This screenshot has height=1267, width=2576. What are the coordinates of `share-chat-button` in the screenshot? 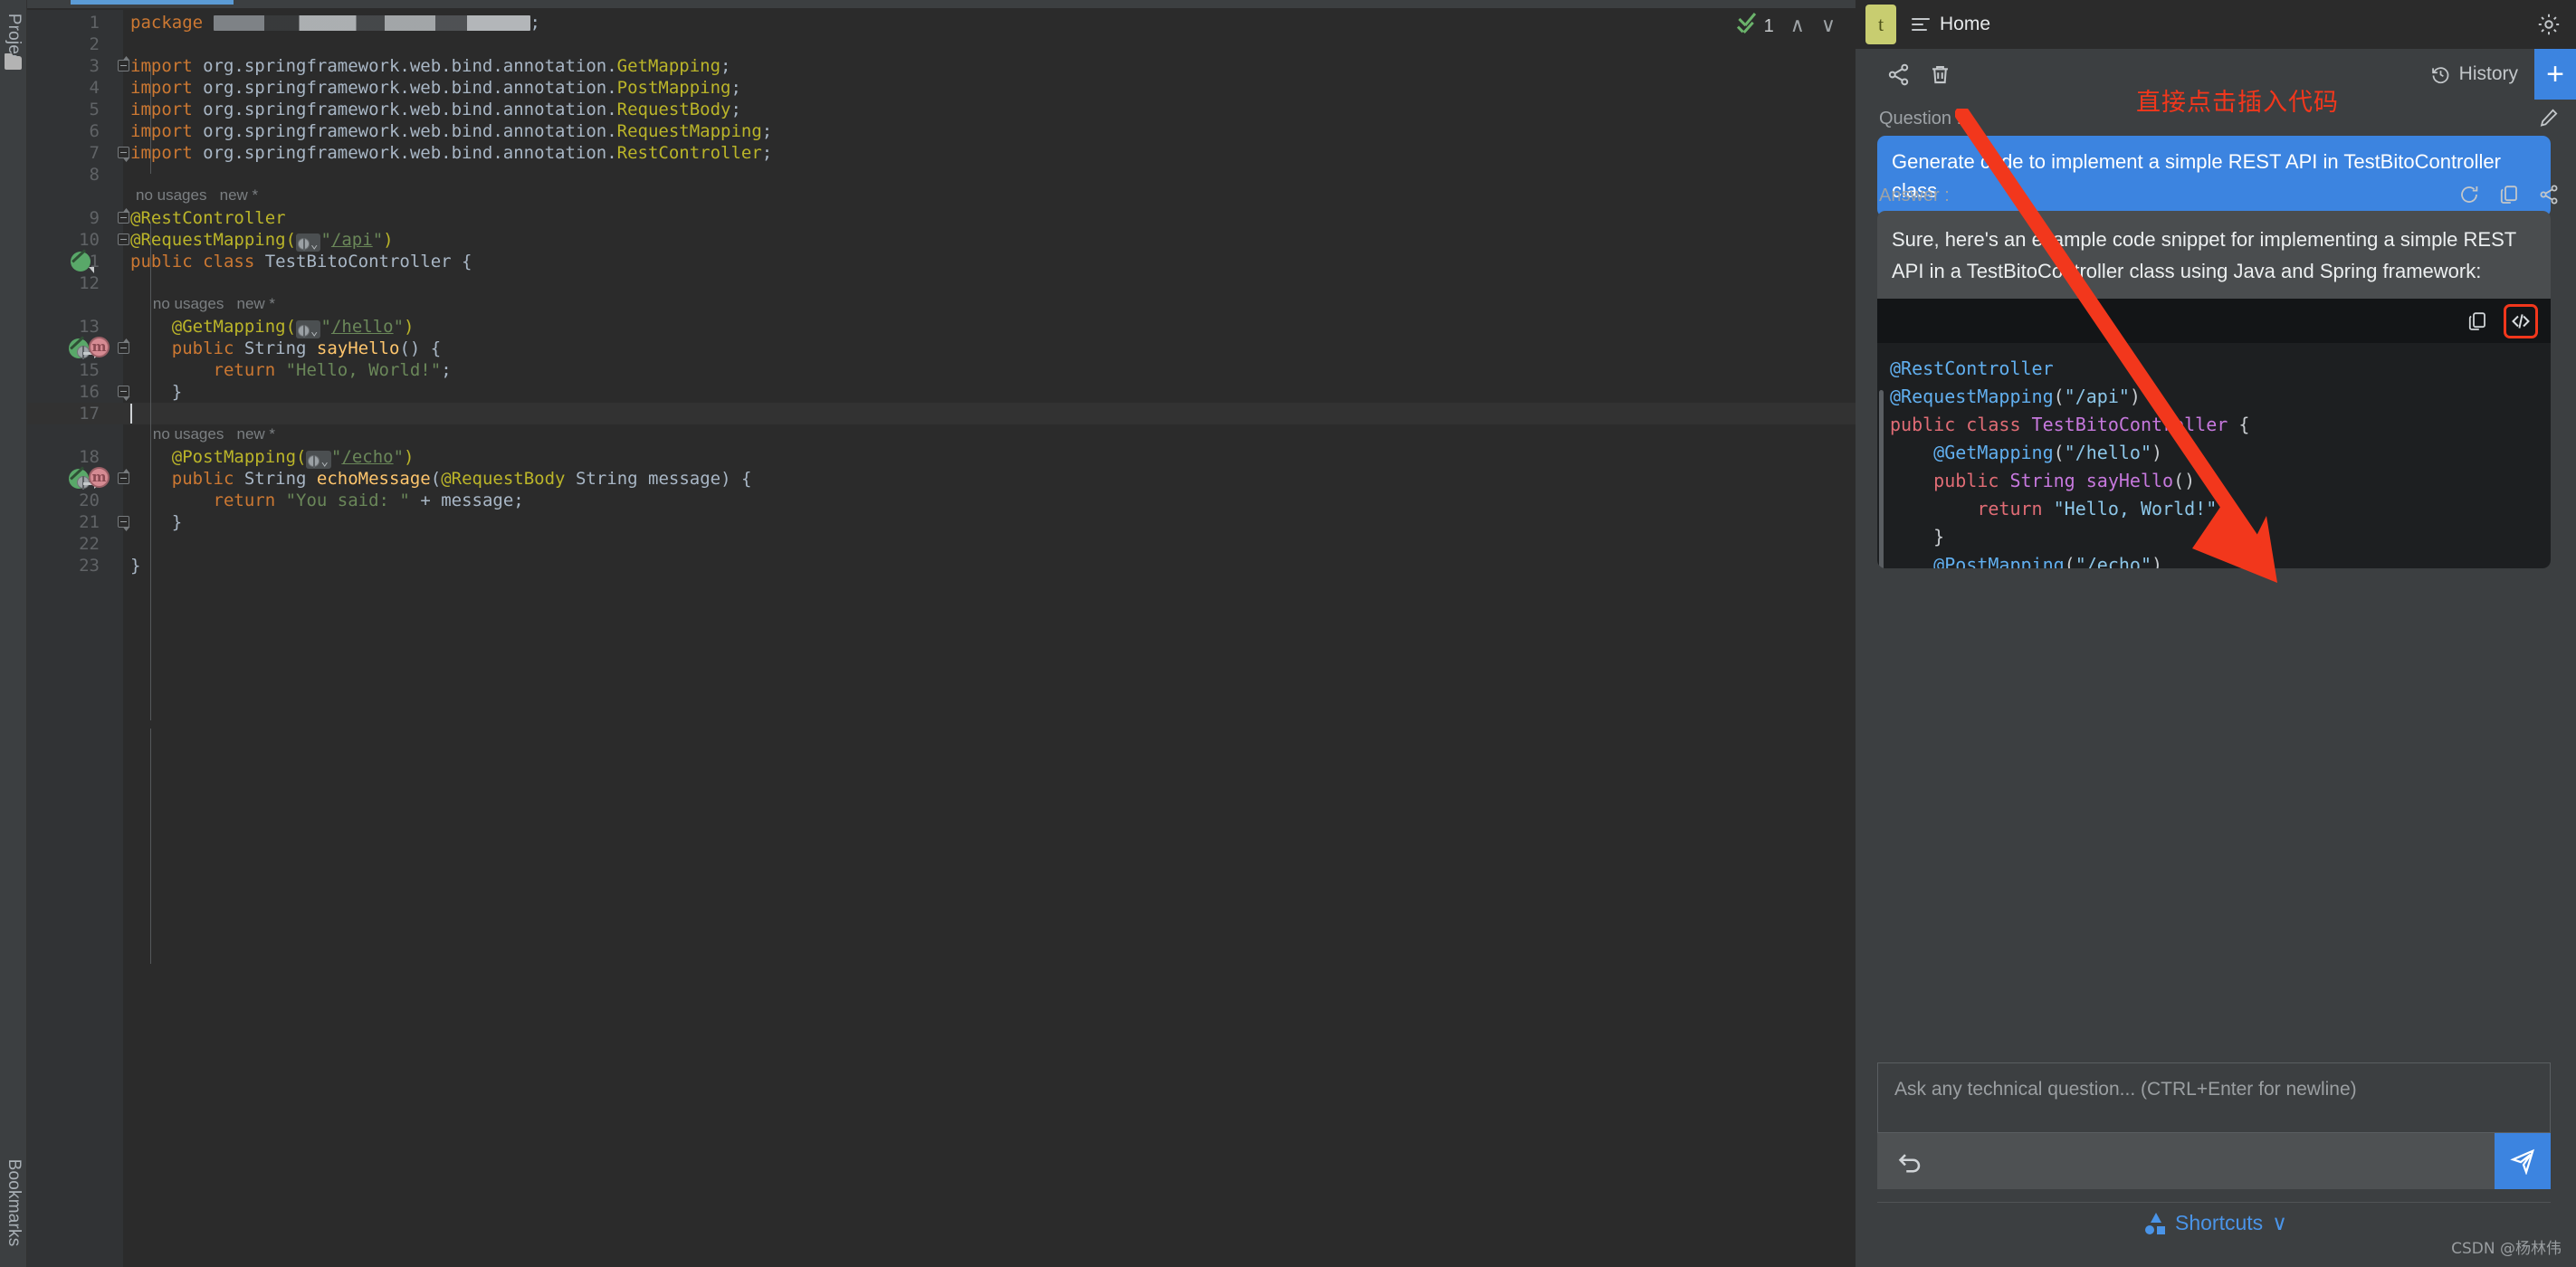 It's located at (1898, 74).